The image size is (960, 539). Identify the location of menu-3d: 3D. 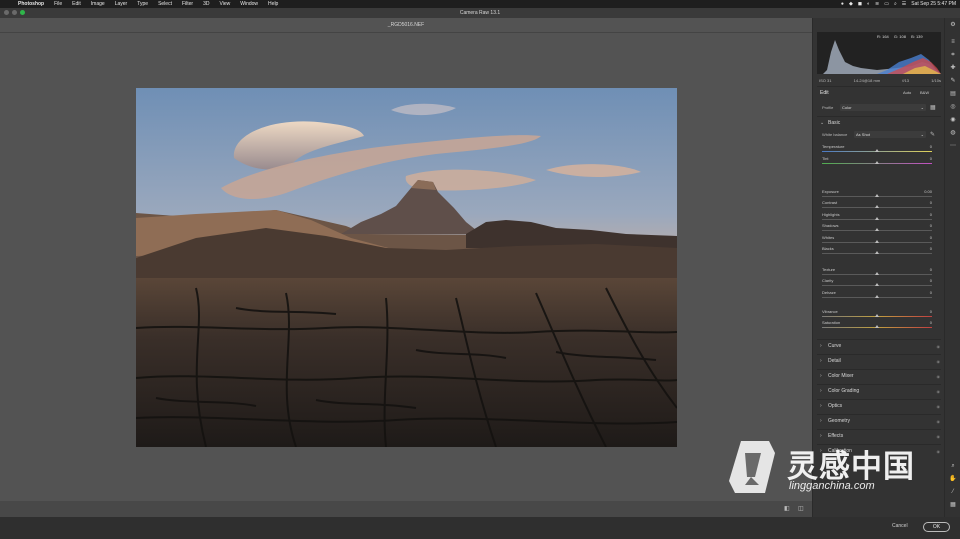
(206, 4).